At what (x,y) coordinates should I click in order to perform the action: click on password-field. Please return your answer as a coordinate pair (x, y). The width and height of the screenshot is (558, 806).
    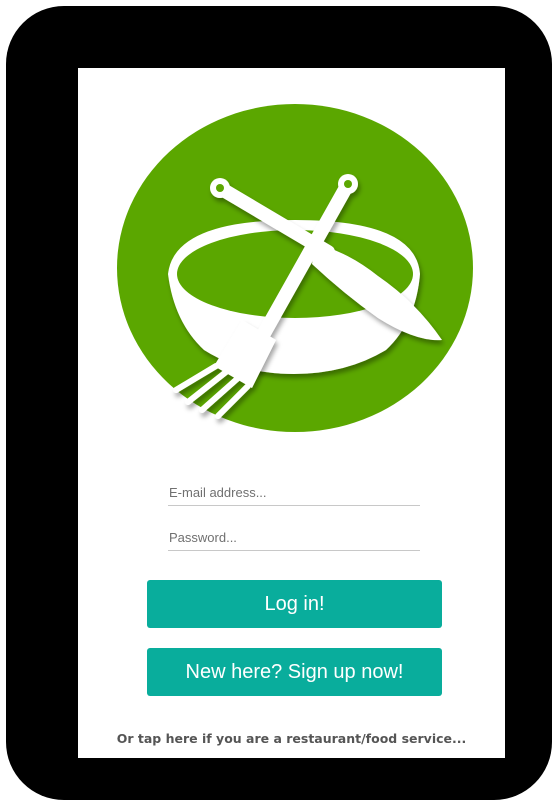
    Looking at the image, I should click on (294, 538).